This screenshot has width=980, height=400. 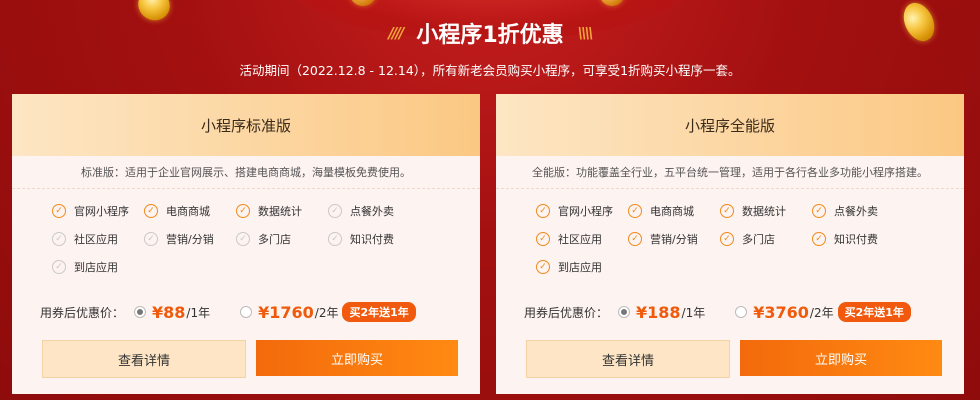 I want to click on title-row: //// 小程序1折优惠 \\\\, so click(x=490, y=33).